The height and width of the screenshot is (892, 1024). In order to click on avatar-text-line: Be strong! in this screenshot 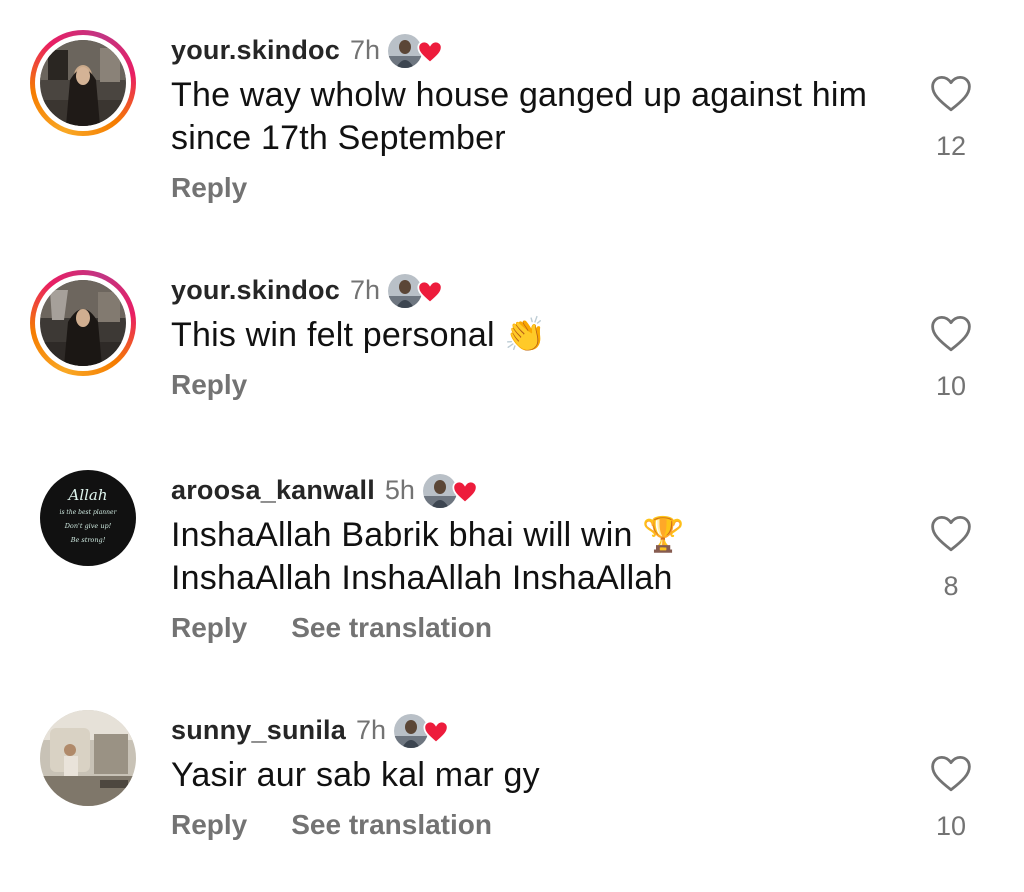, I will do `click(88, 540)`.